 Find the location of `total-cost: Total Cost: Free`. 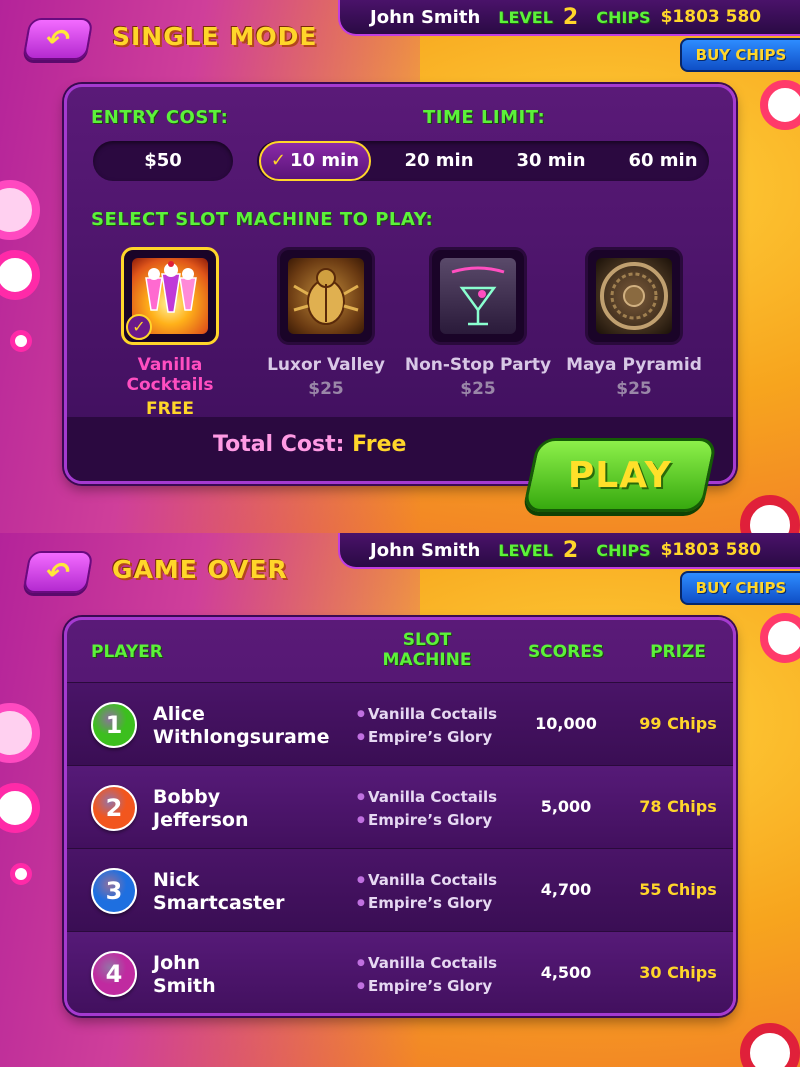

total-cost: Total Cost: Free is located at coordinates (309, 444).